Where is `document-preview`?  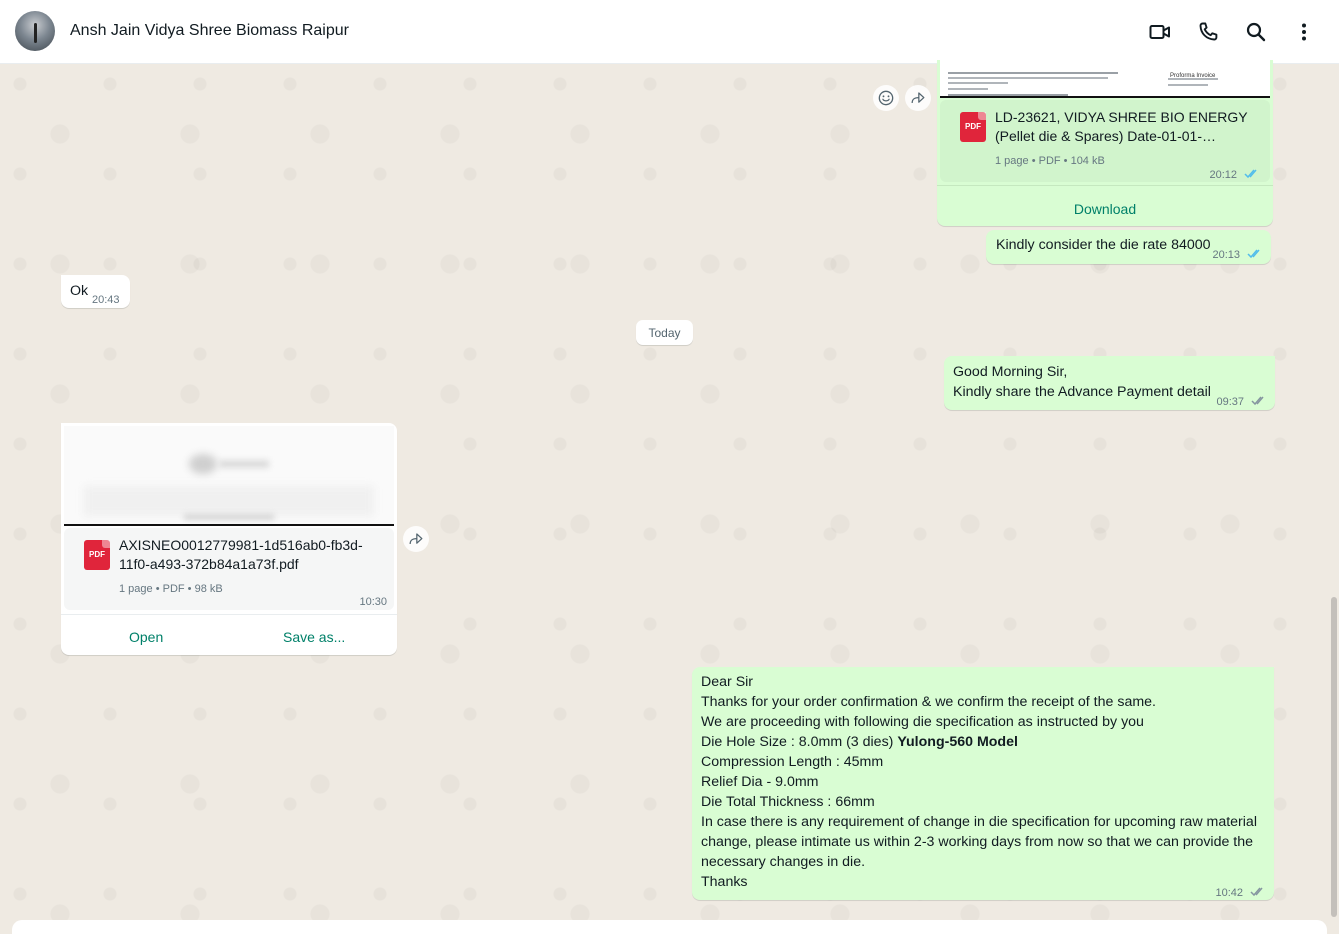 document-preview is located at coordinates (229, 476).